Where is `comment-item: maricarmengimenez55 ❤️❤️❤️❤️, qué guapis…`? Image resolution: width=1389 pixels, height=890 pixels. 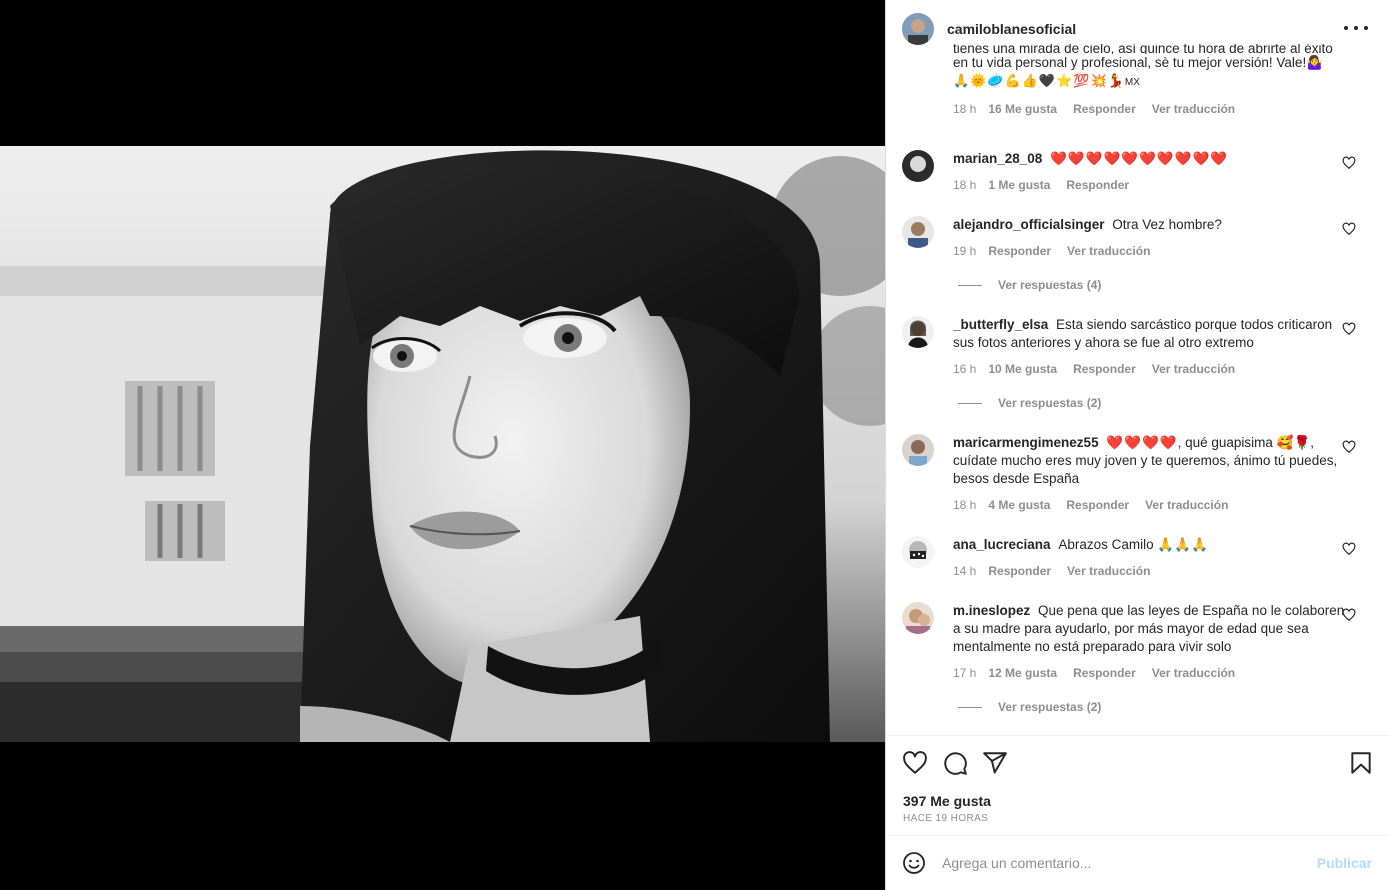 comment-item: maricarmengimenez55 ❤️❤️❤️❤️, qué guapis… is located at coordinates (1138, 474).